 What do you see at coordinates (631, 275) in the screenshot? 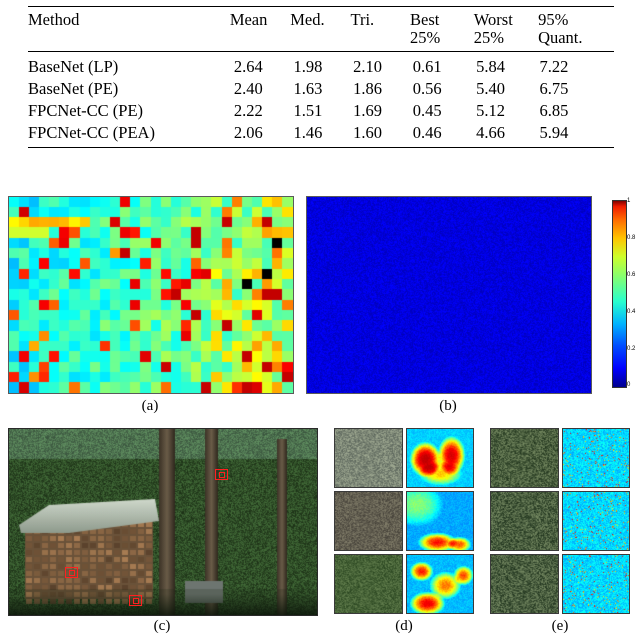
I see `colorbar-tick: 0.6` at bounding box center [631, 275].